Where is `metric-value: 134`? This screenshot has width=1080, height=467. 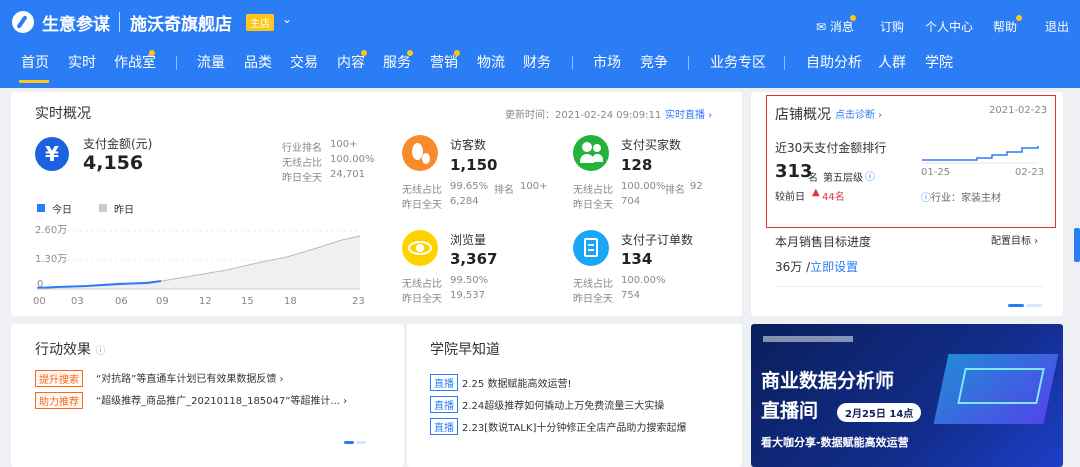 metric-value: 134 is located at coordinates (637, 259).